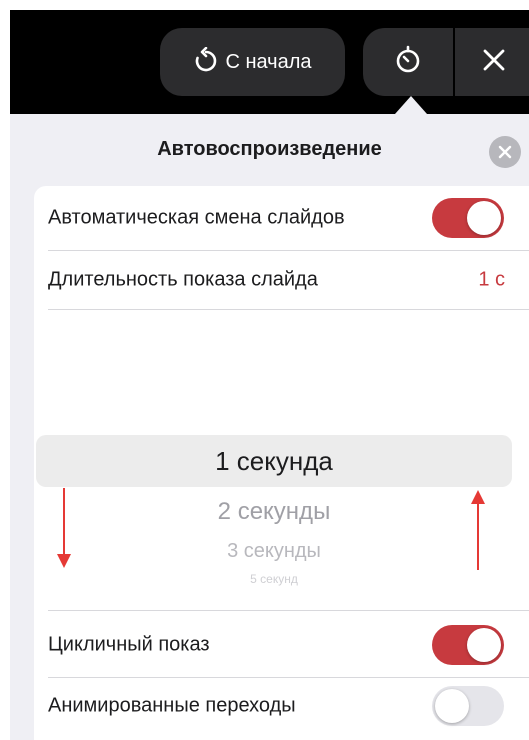  I want to click on loop-toggle, so click(468, 645).